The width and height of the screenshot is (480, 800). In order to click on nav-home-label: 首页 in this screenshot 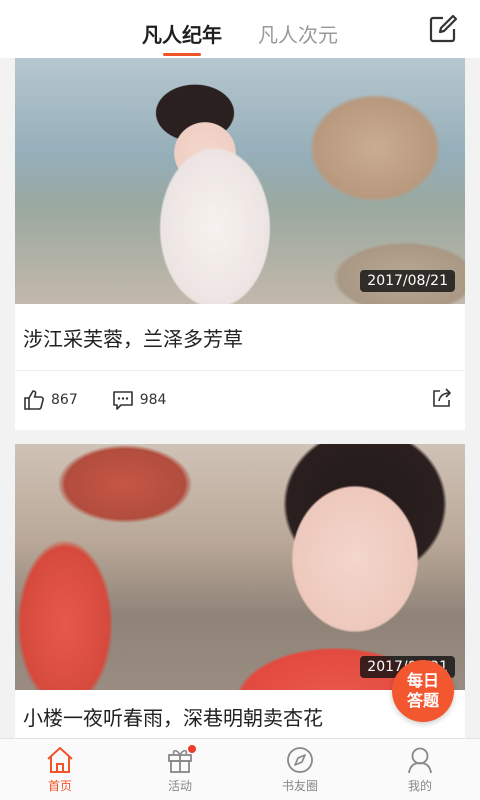, I will do `click(59, 785)`.